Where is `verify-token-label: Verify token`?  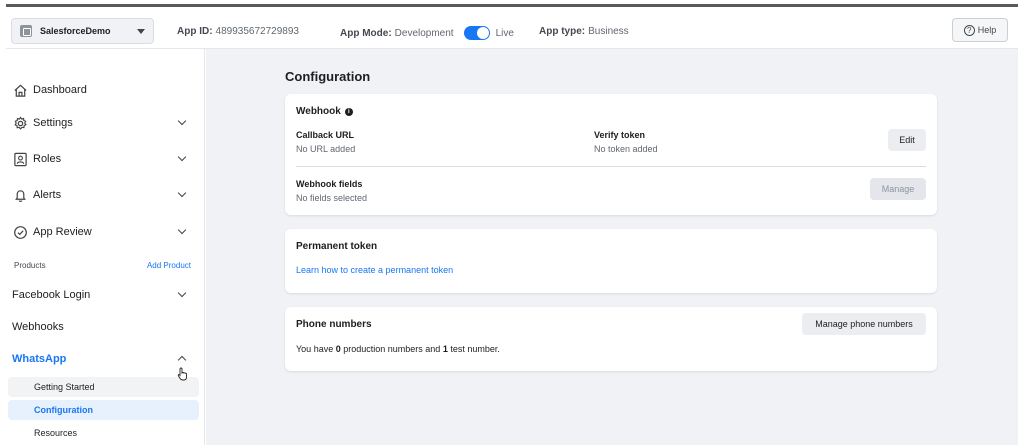 verify-token-label: Verify token is located at coordinates (620, 135).